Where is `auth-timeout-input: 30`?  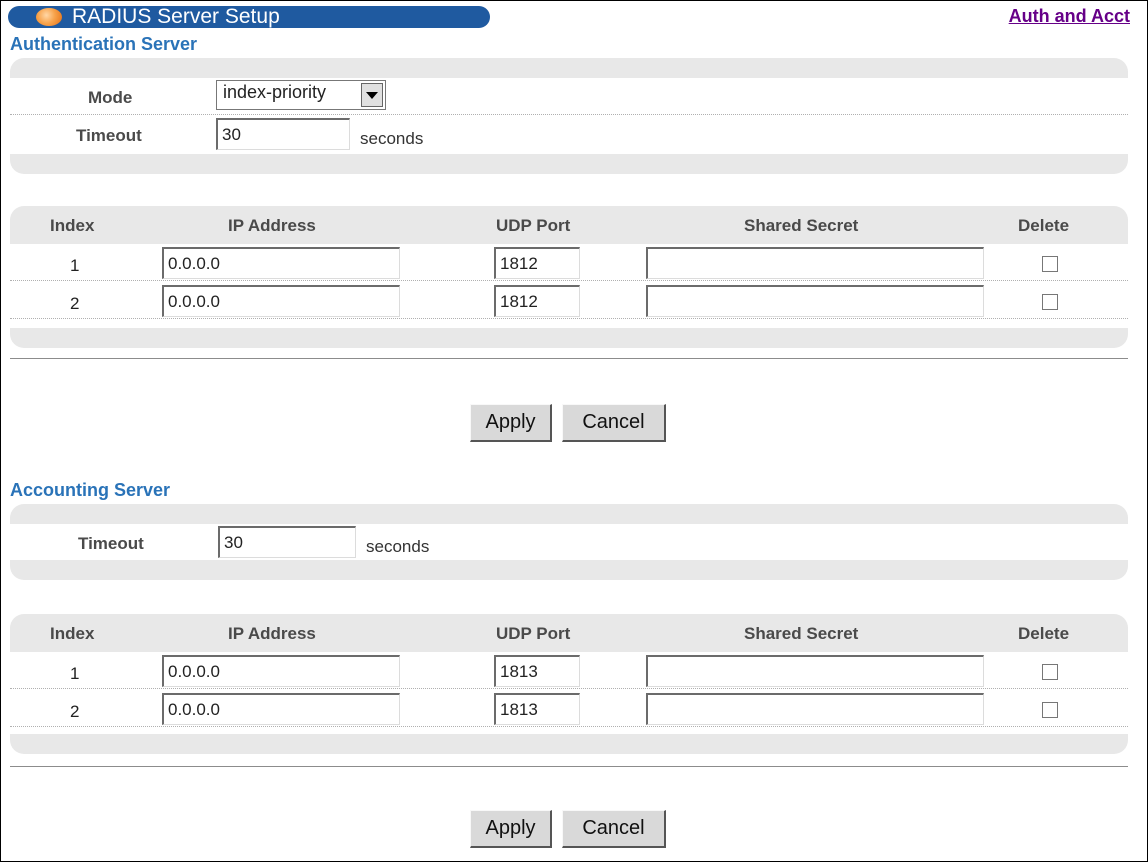
auth-timeout-input: 30 is located at coordinates (283, 134).